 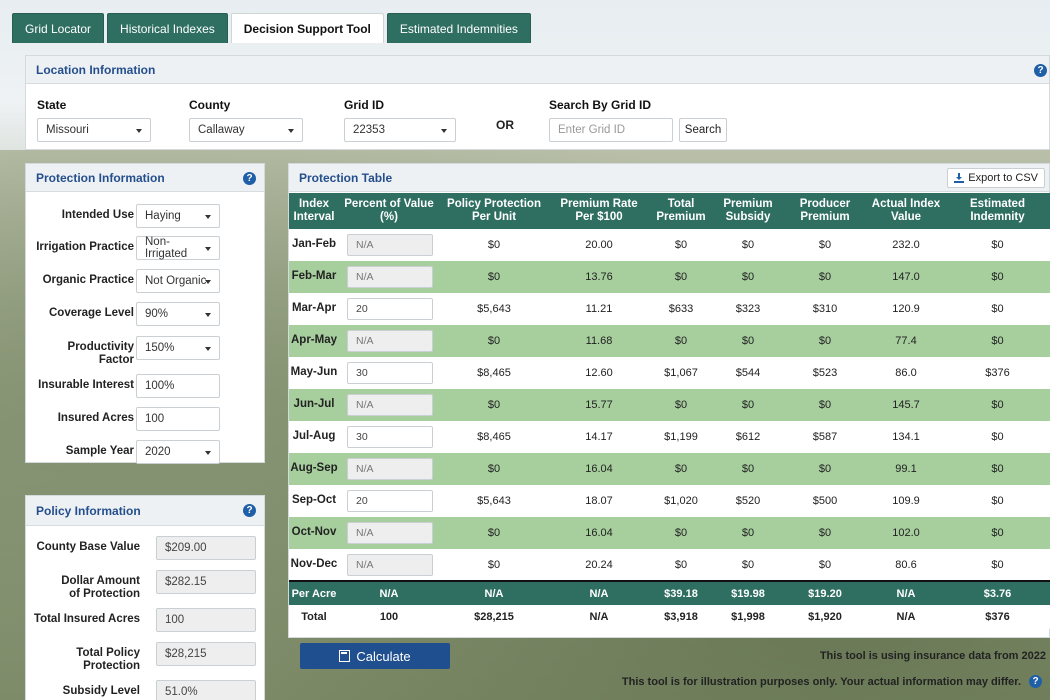 What do you see at coordinates (206, 620) in the screenshot?
I see `total-insured-acres-value: 100` at bounding box center [206, 620].